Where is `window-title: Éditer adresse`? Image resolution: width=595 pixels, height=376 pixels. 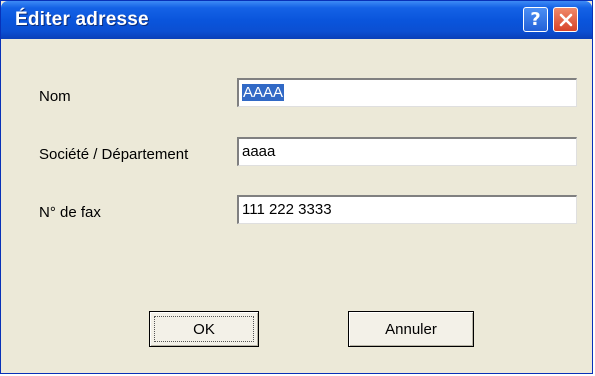
window-title: Éditer adresse is located at coordinates (82, 19).